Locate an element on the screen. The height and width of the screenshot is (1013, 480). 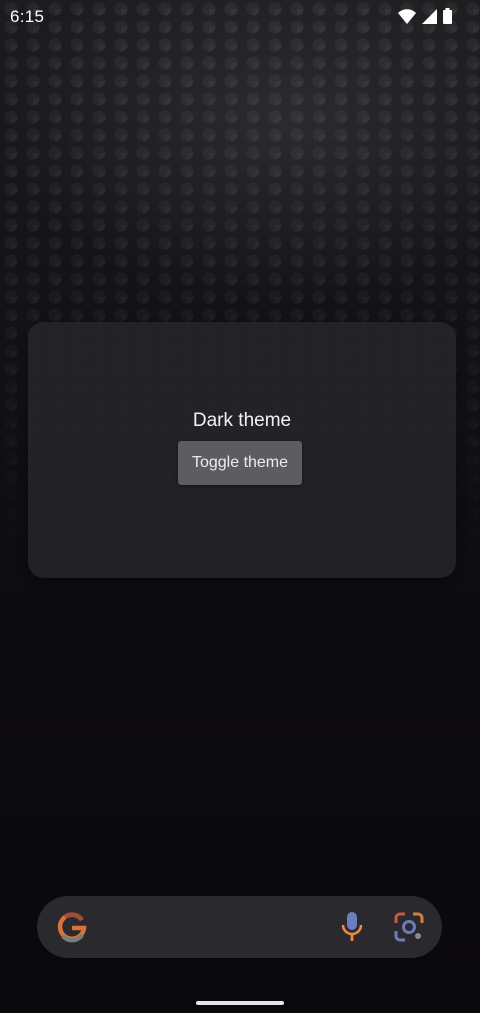
status-time: 6:15 is located at coordinates (27, 16).